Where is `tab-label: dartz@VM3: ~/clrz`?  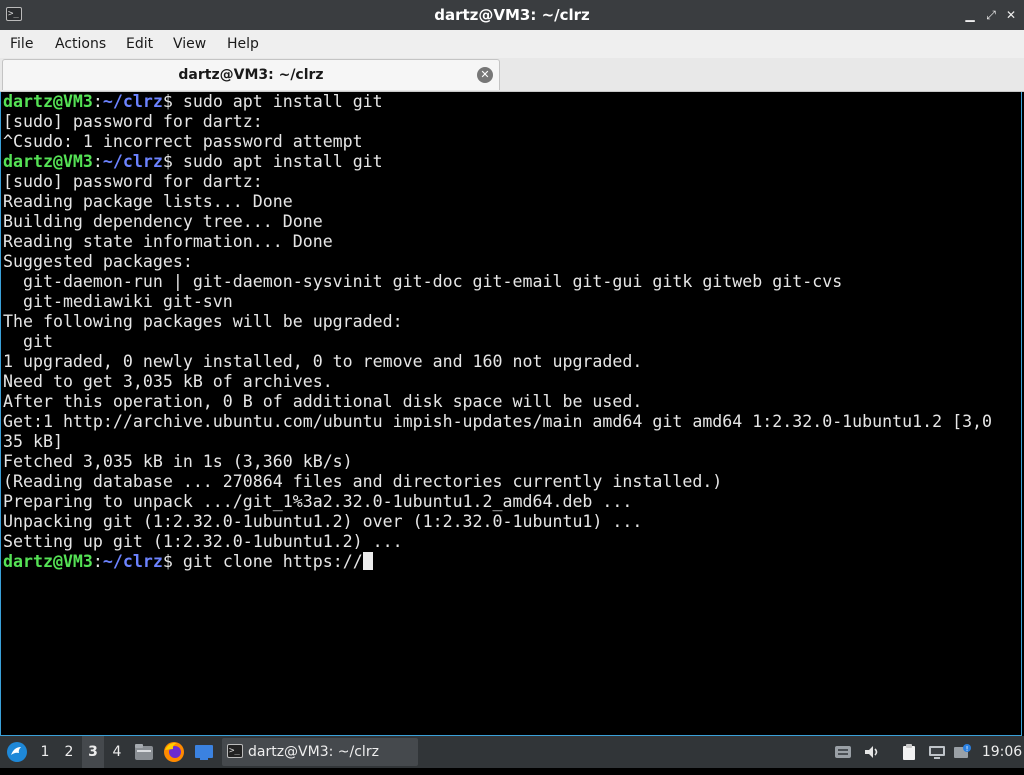
tab-label: dartz@VM3: ~/clrz is located at coordinates (251, 75).